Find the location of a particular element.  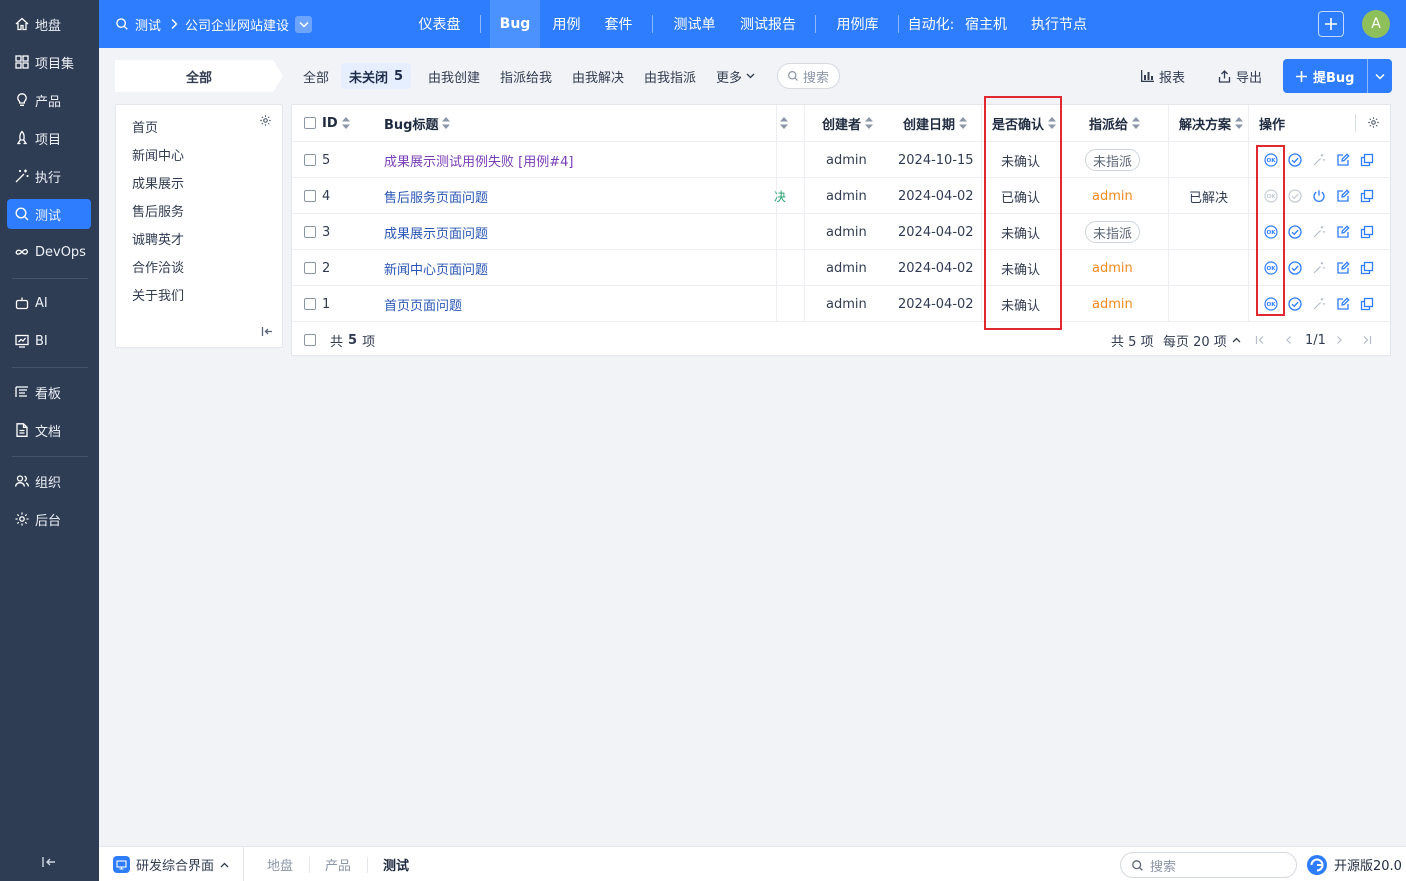

column-header-resolution: 解决方案 is located at coordinates (1211, 123).